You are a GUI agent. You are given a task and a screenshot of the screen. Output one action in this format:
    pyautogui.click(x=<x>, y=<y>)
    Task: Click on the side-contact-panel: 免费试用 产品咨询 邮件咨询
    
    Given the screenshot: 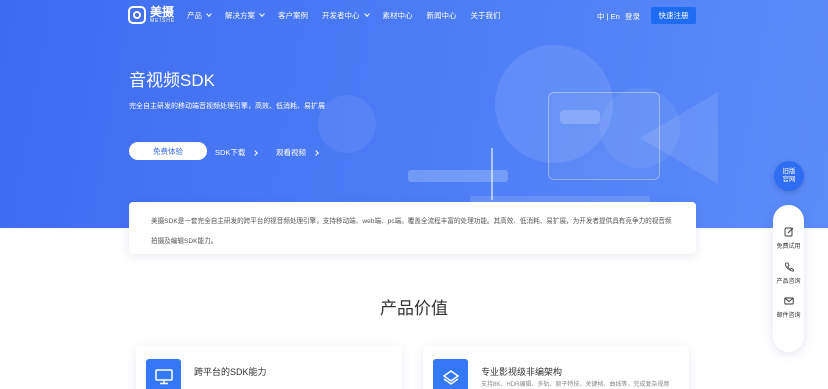 What is the action you would take?
    pyautogui.click(x=788, y=278)
    